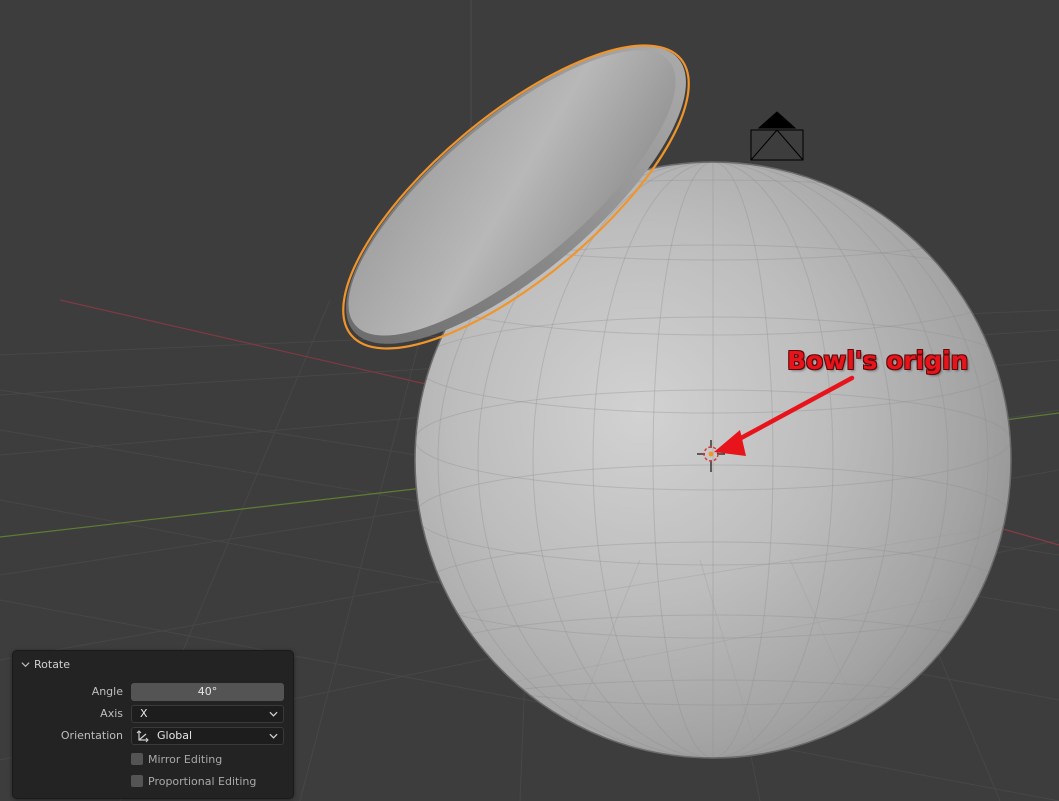  What do you see at coordinates (202, 781) in the screenshot?
I see `proportional-editing-label: Proportional Editing` at bounding box center [202, 781].